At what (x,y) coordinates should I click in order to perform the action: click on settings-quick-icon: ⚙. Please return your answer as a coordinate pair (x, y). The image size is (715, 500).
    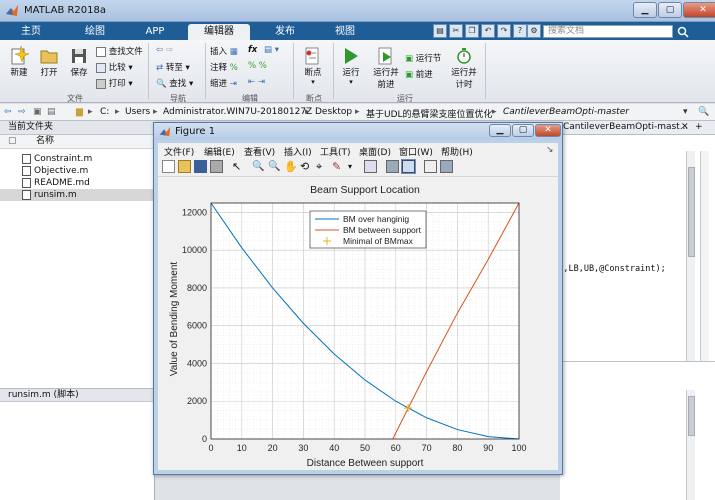
    Looking at the image, I should click on (534, 31).